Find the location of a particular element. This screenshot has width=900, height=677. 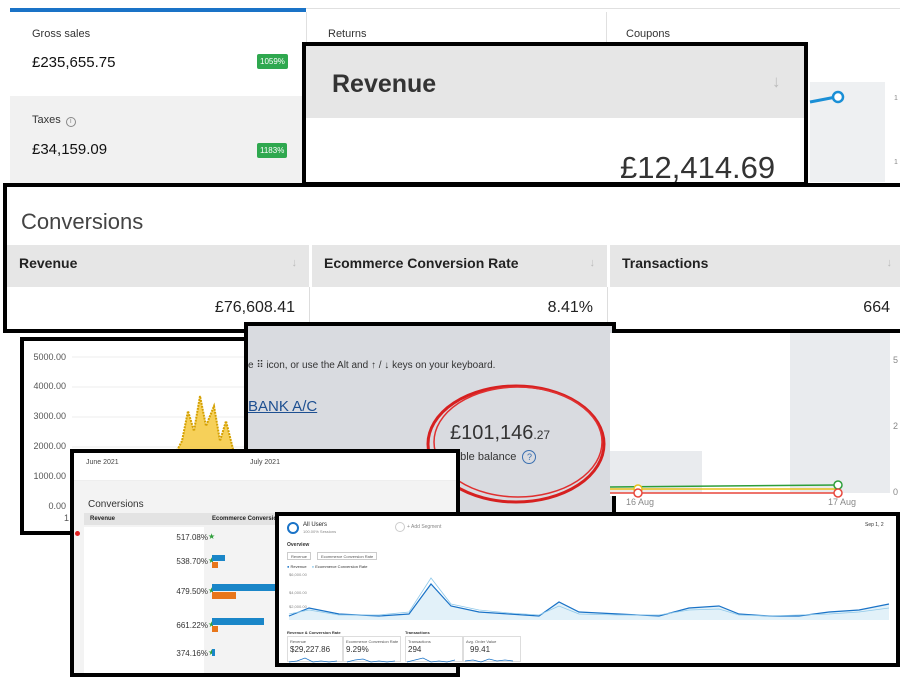

y-tick-label: 0 is located at coordinates (895, 492).